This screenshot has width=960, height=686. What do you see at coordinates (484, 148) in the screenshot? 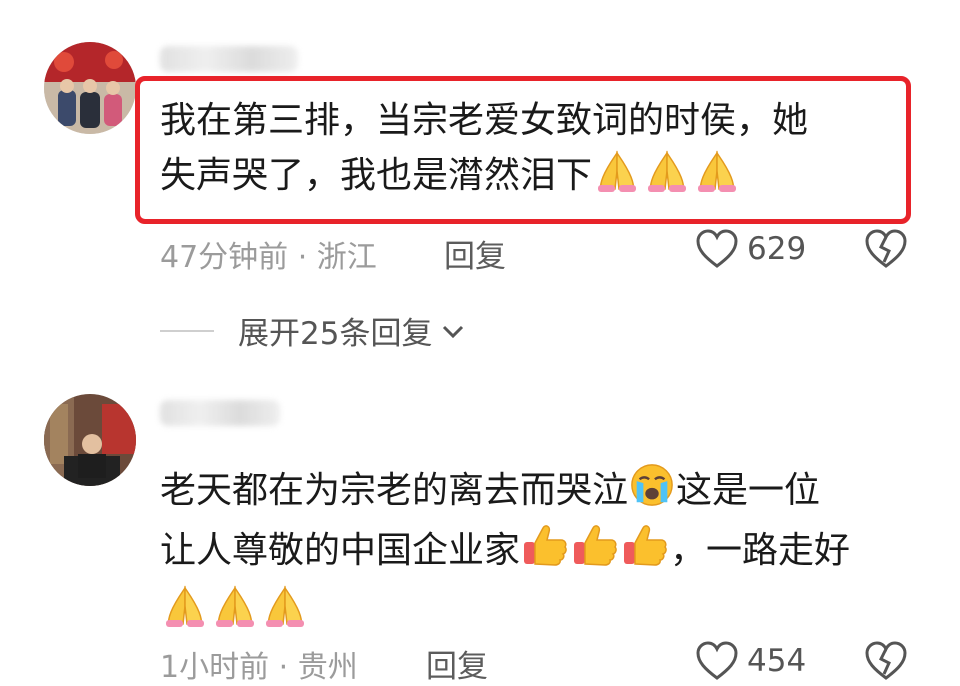
I see `comment-text: 我在第三排，当宗老爱女致词的时侯，她 失声哭了，我也是潸然泪下` at bounding box center [484, 148].